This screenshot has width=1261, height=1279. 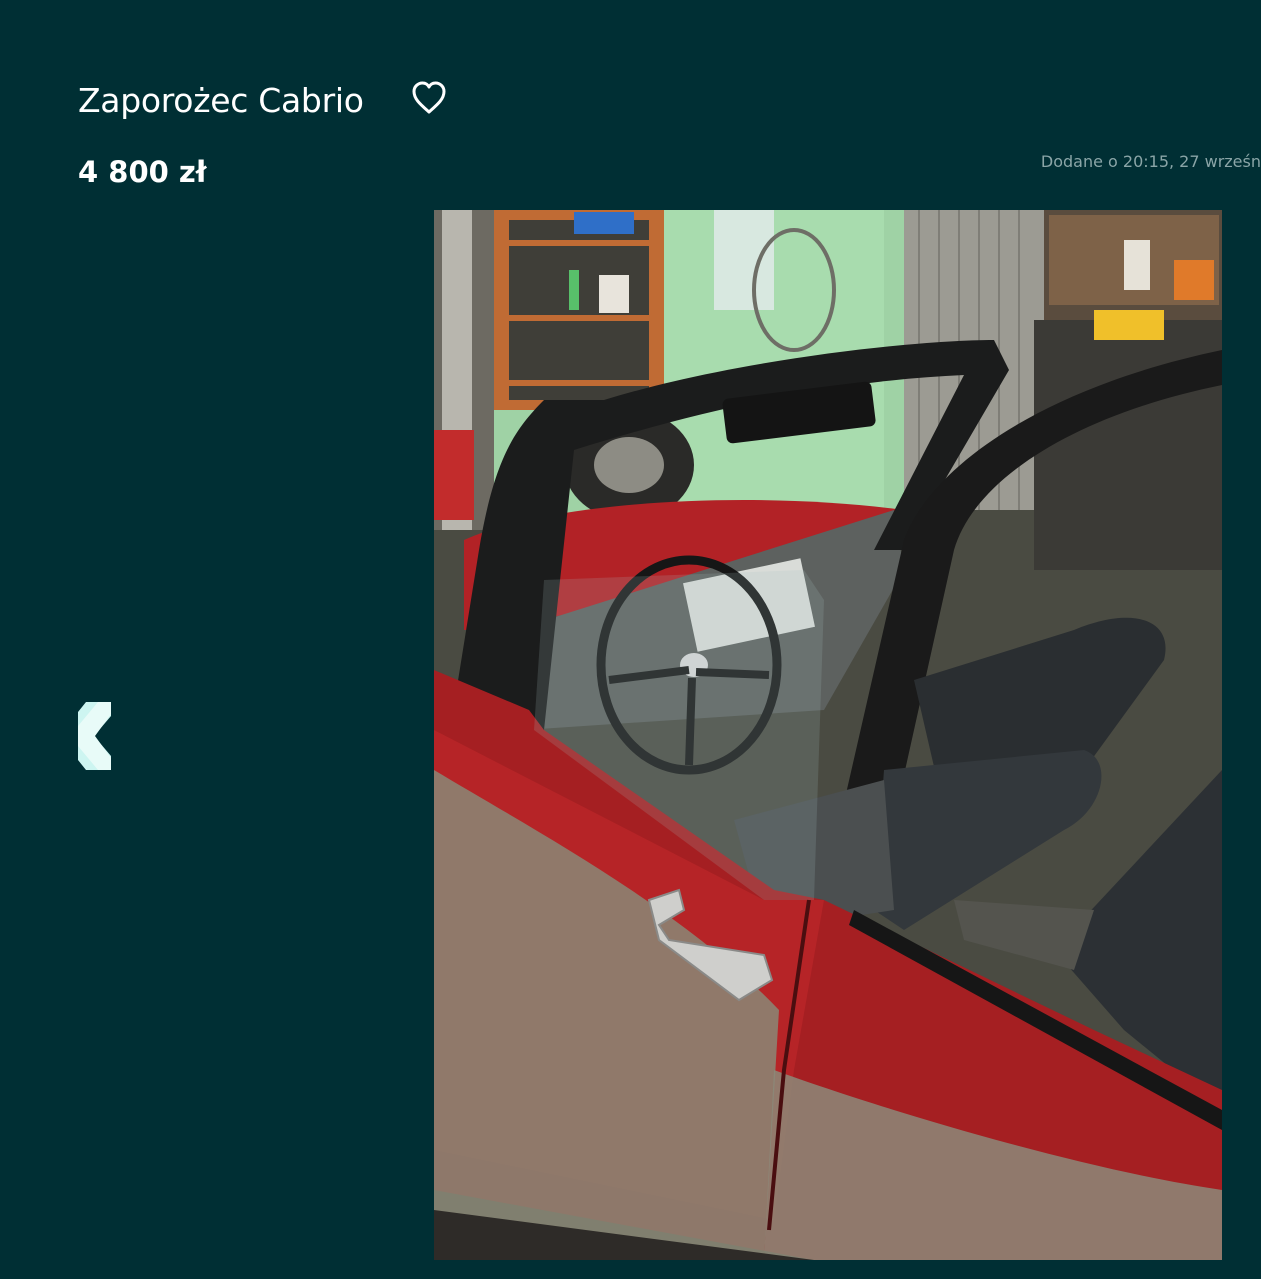 I want to click on listing-title: Zaporożec Cabrio, so click(x=221, y=100).